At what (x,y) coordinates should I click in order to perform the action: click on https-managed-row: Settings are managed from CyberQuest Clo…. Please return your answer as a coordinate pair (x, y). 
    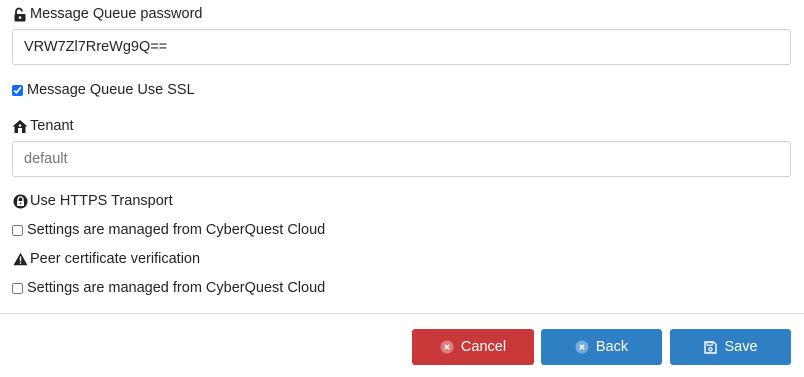
    Looking at the image, I should click on (168, 230).